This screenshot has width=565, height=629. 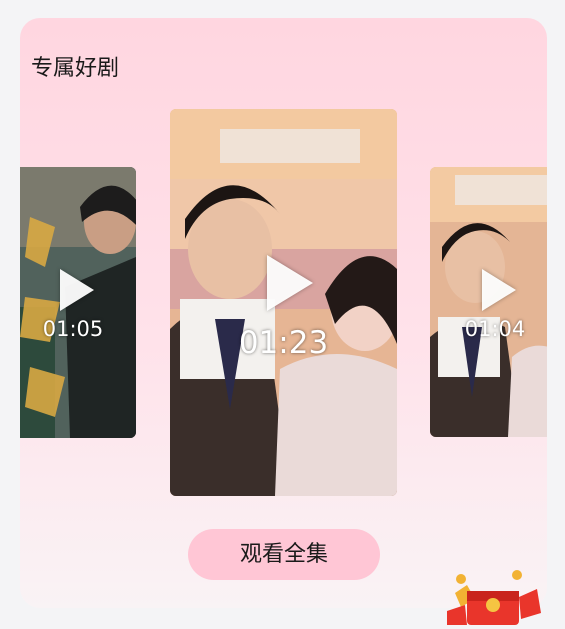 I want to click on red-packet-icon, so click(x=492, y=595).